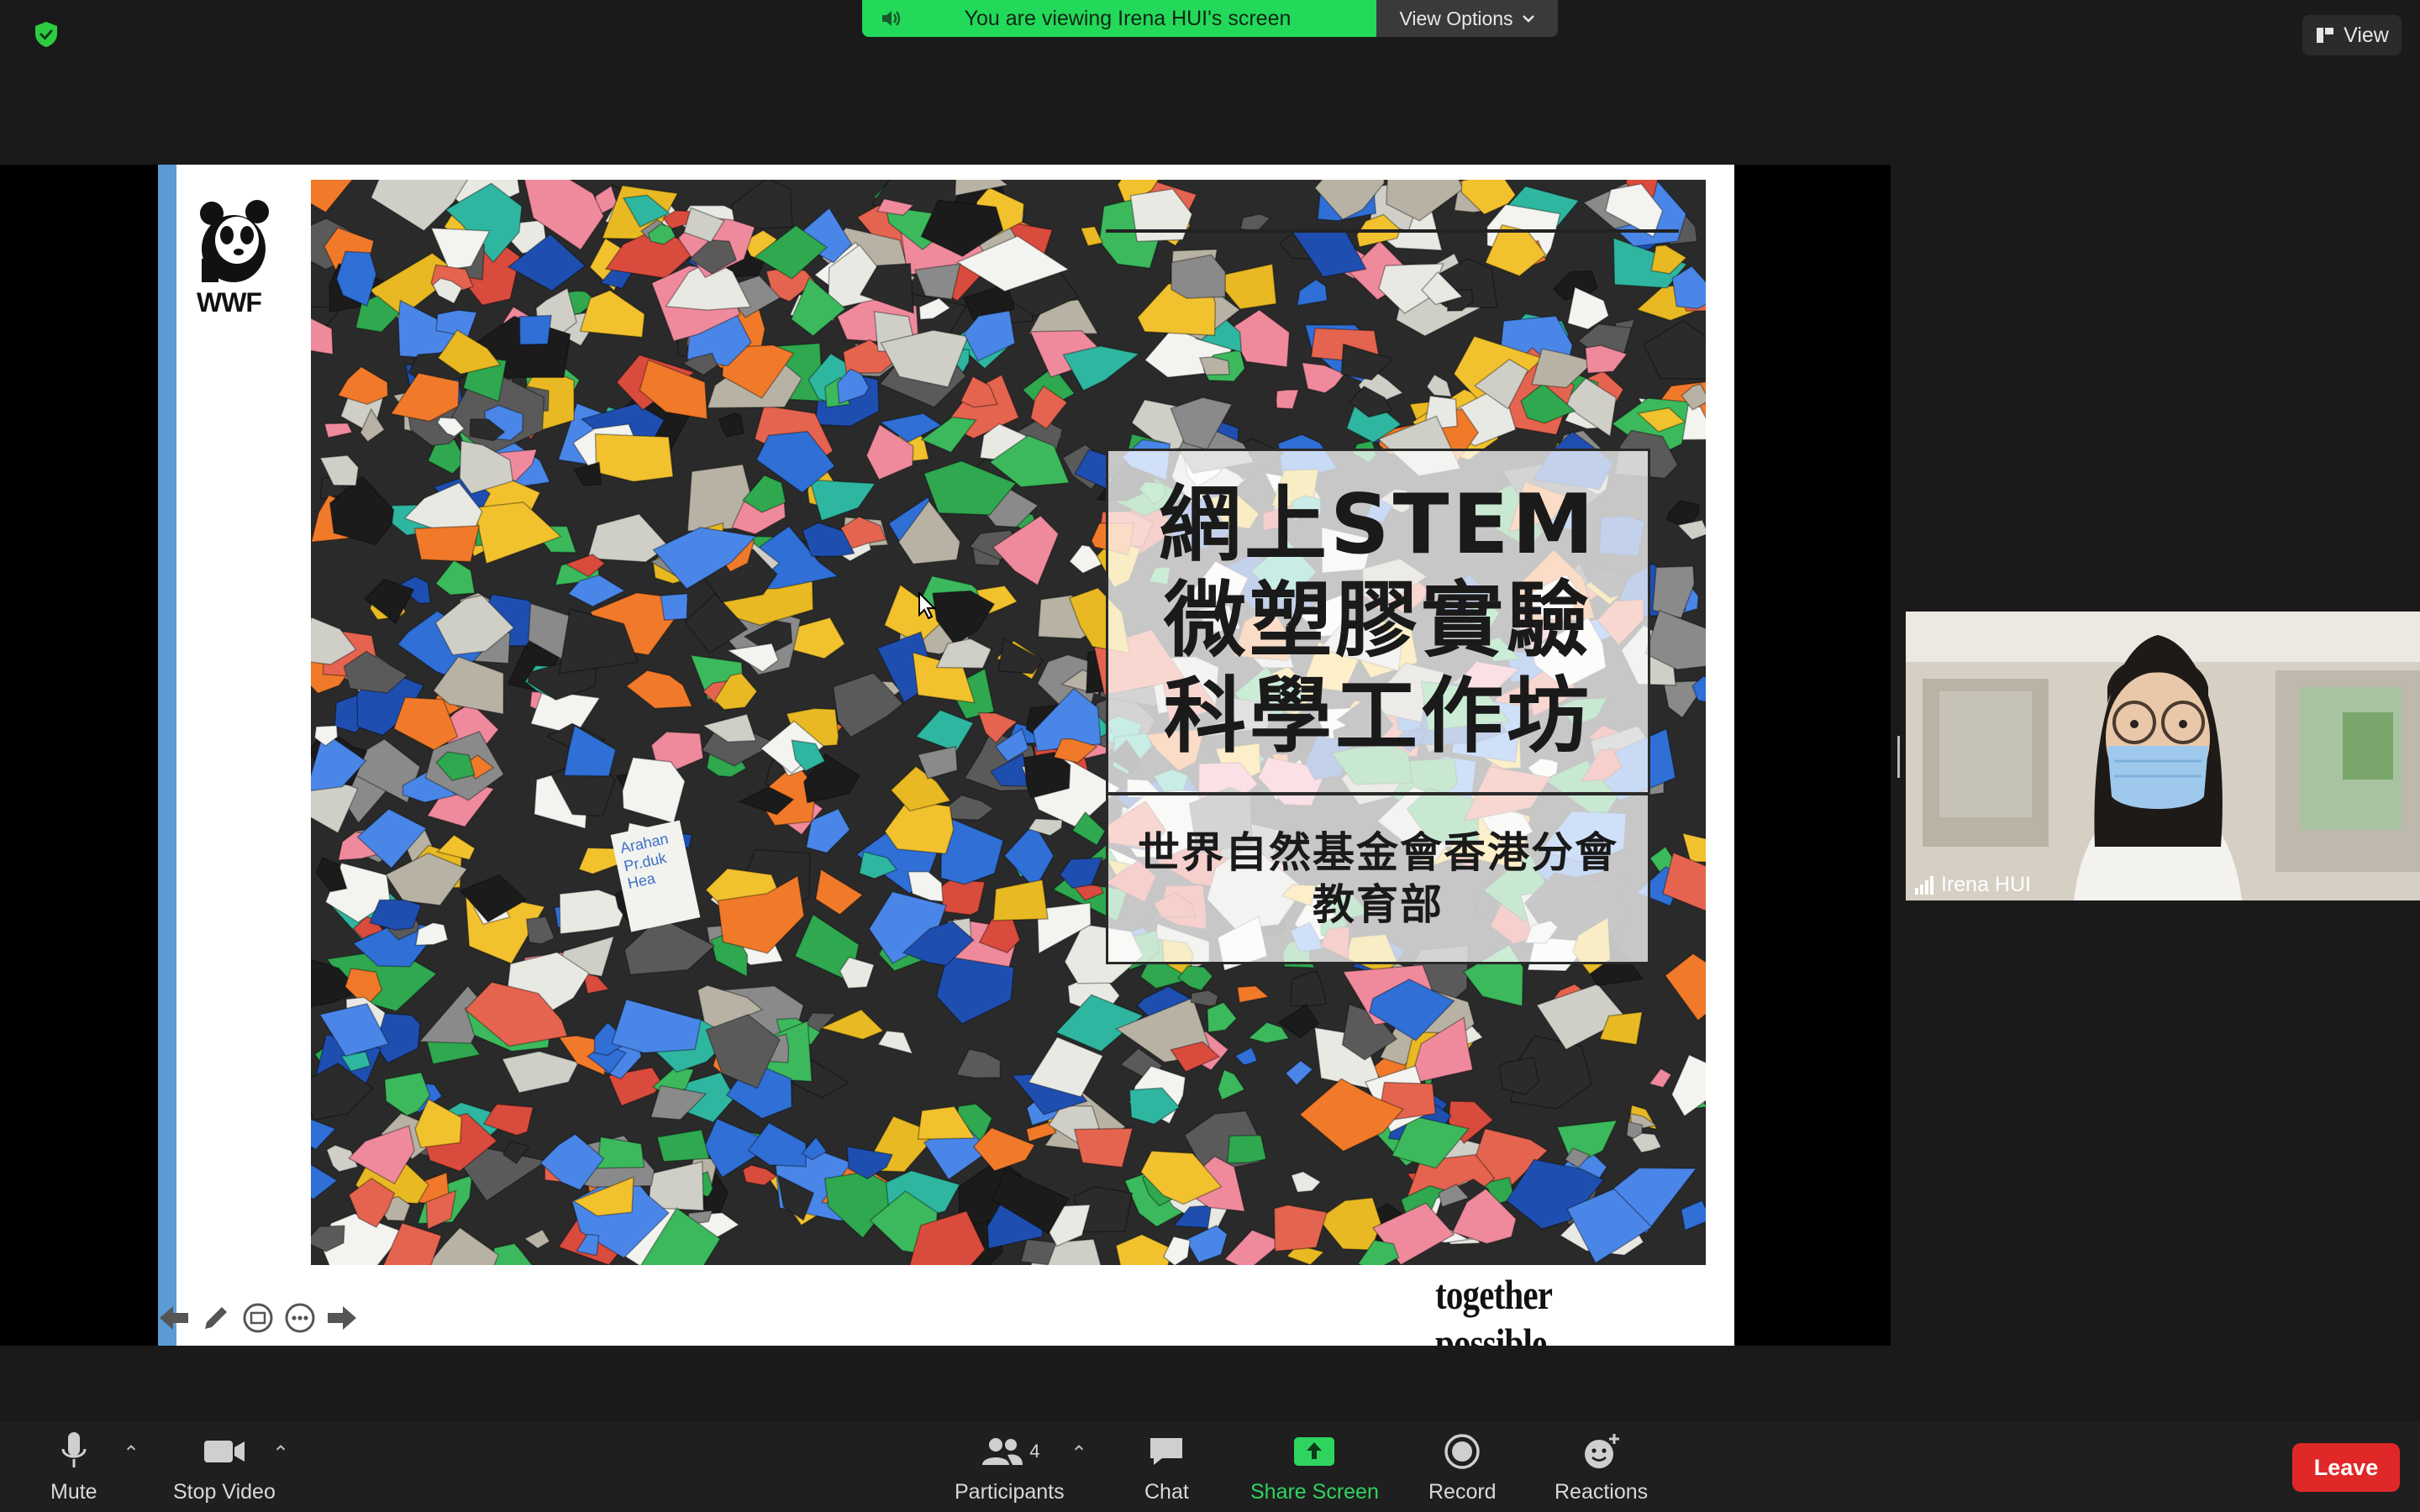 The image size is (2420, 1512). What do you see at coordinates (73, 1492) in the screenshot?
I see `mute-label: Mute` at bounding box center [73, 1492].